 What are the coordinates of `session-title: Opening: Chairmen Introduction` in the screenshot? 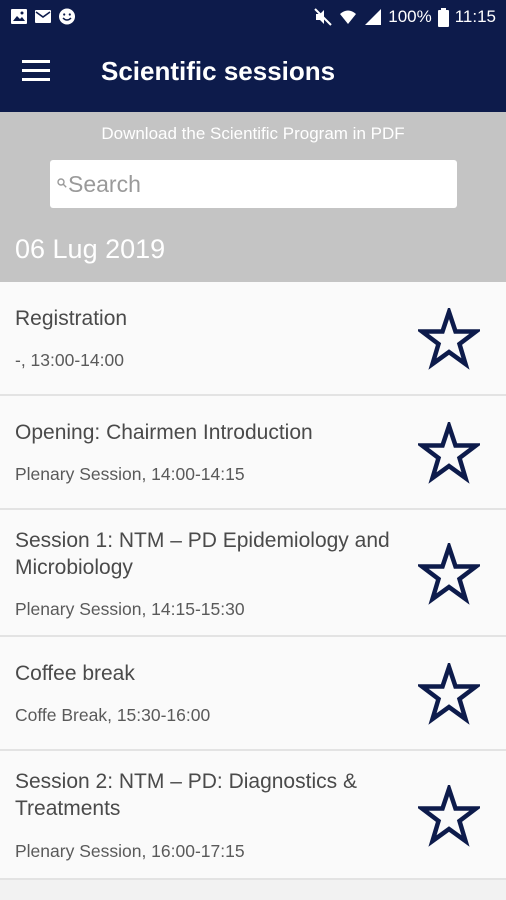 It's located at (164, 432).